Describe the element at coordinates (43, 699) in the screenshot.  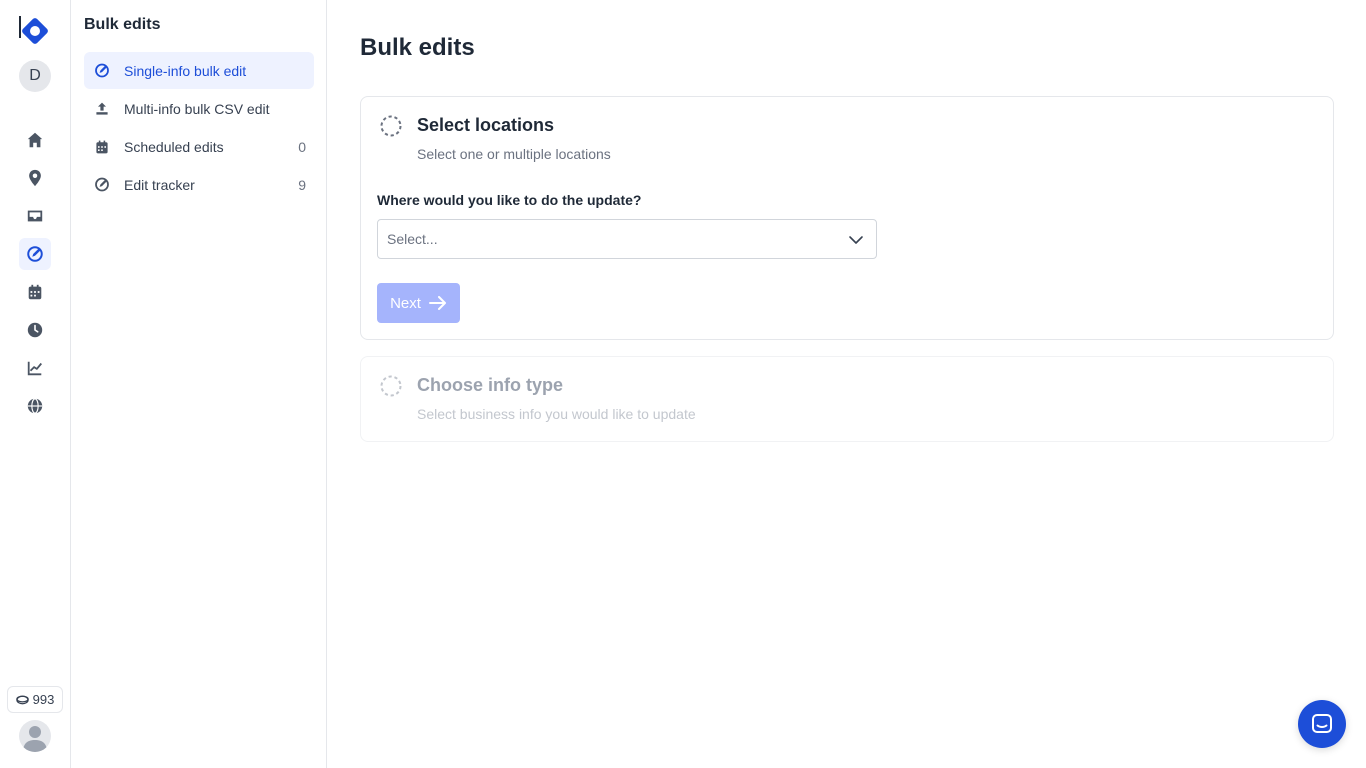
I see `credits-count: 993` at that location.